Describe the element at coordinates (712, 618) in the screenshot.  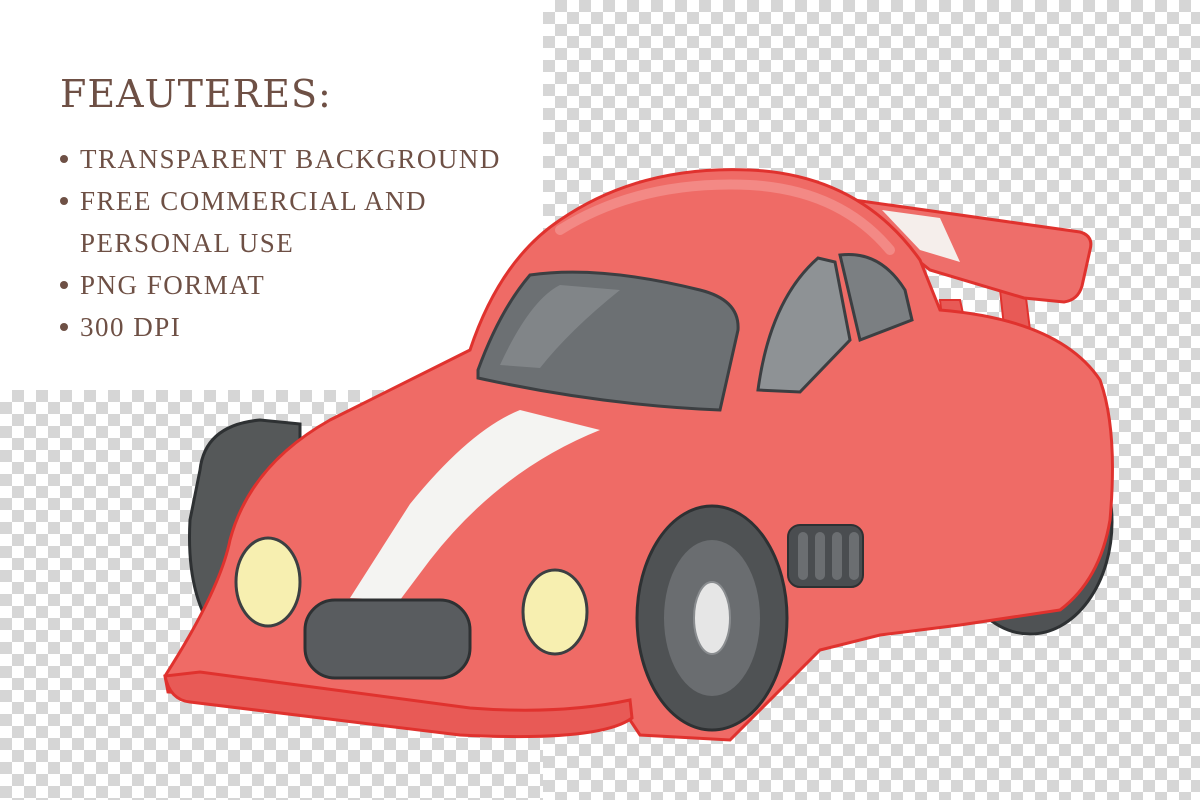
I see `front-right-wheel` at that location.